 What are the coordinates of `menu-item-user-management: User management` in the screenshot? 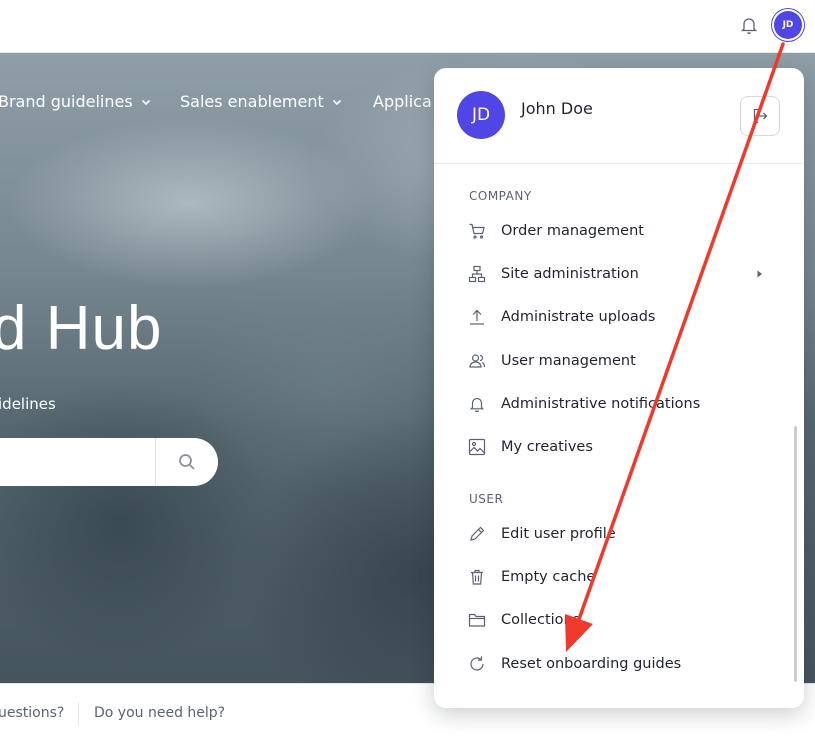 It's located at (609, 361).